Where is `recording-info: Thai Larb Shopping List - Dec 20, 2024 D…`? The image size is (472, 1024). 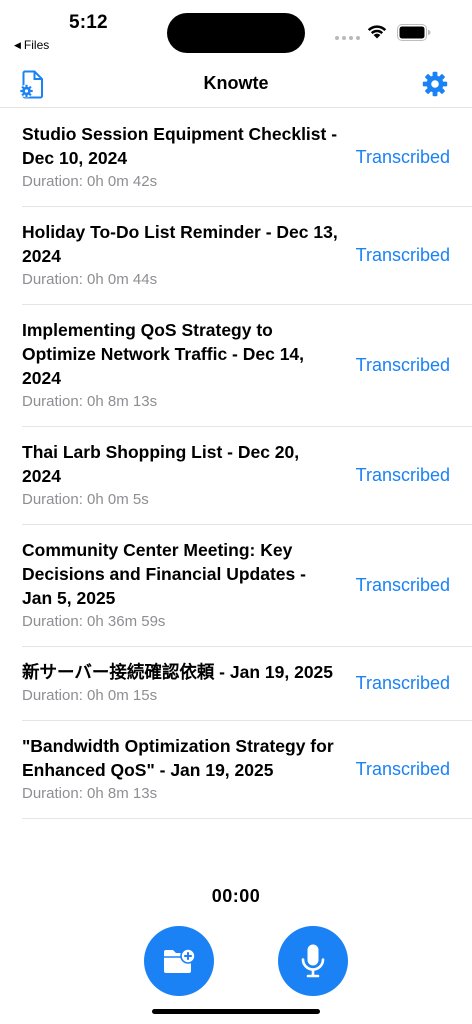 recording-info: Thai Larb Shopping List - Dec 20, 2024 D… is located at coordinates (181, 475).